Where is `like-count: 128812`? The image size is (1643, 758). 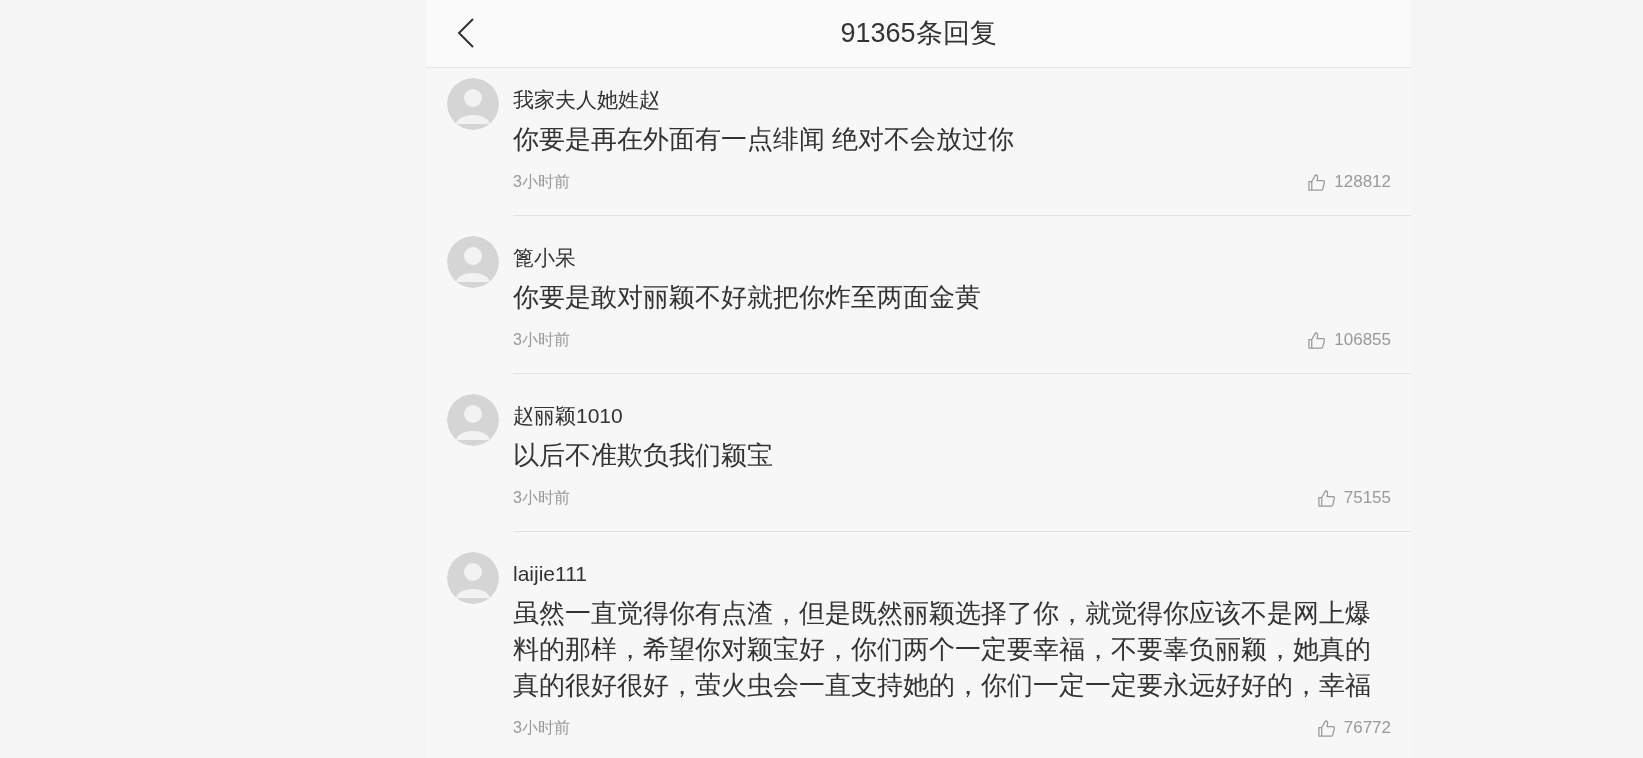 like-count: 128812 is located at coordinates (1362, 182).